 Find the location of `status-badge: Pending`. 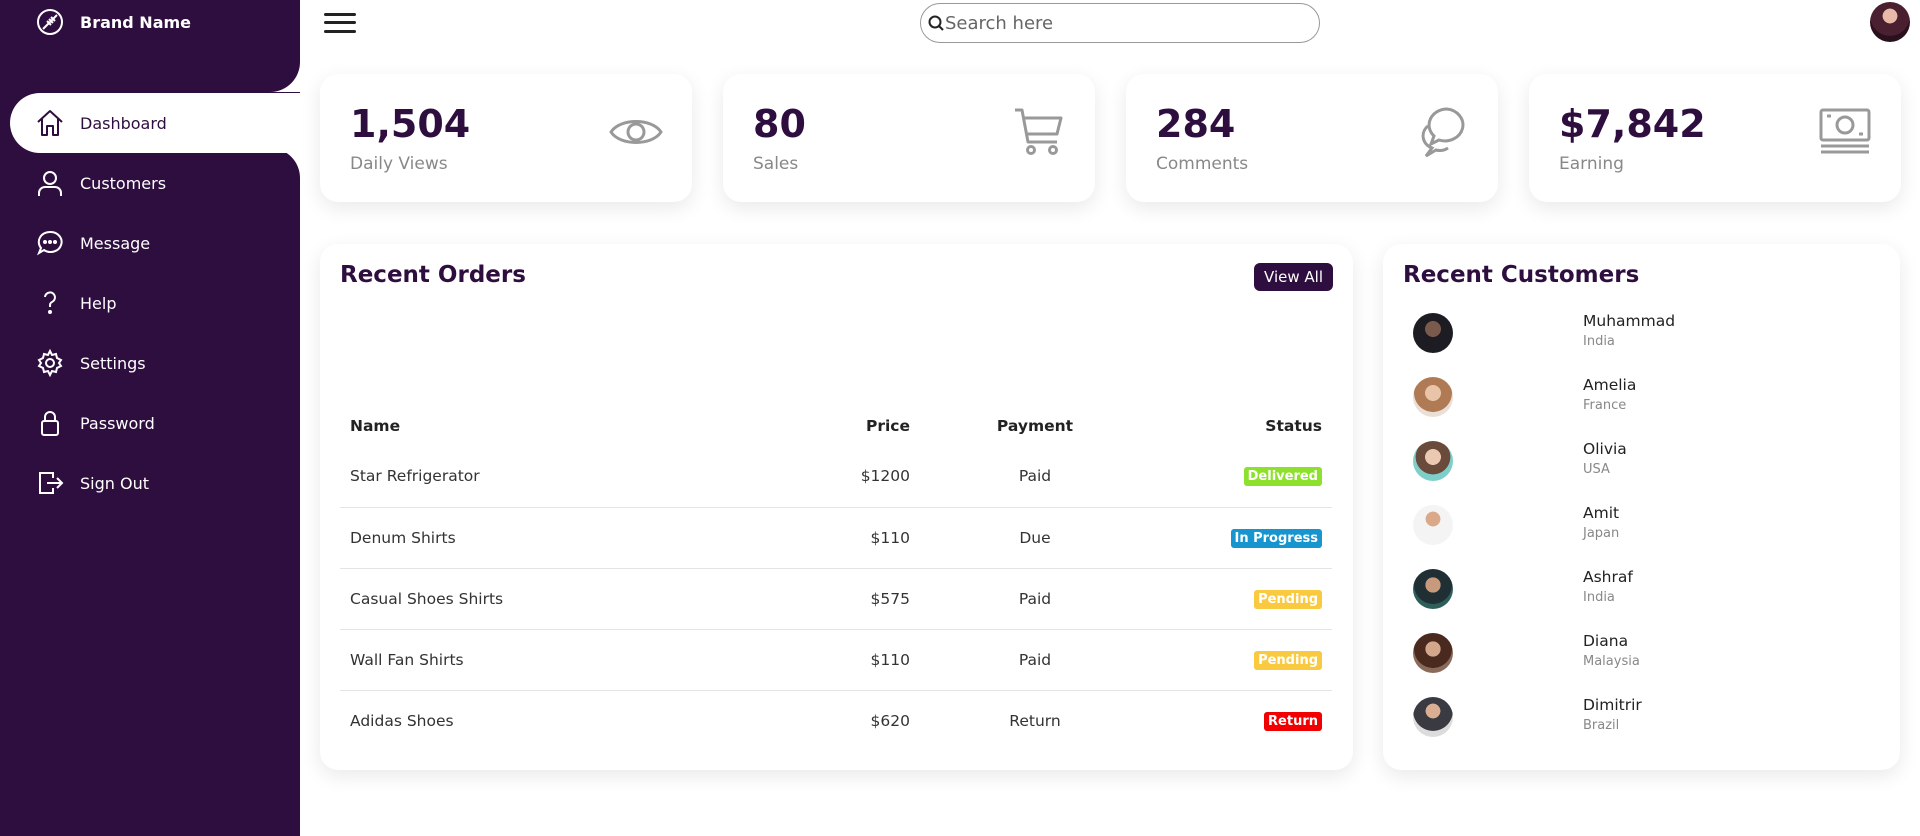

status-badge: Pending is located at coordinates (1288, 599).